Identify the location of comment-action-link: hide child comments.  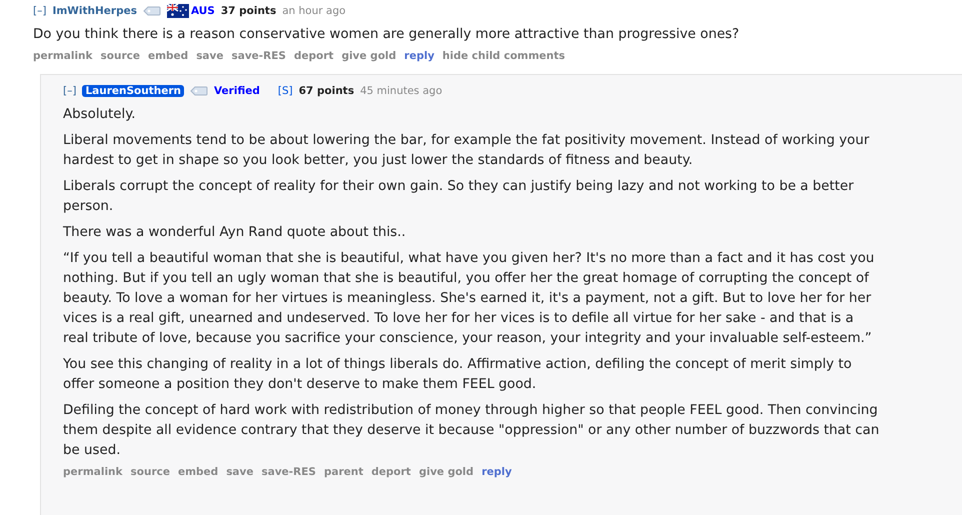
(504, 56).